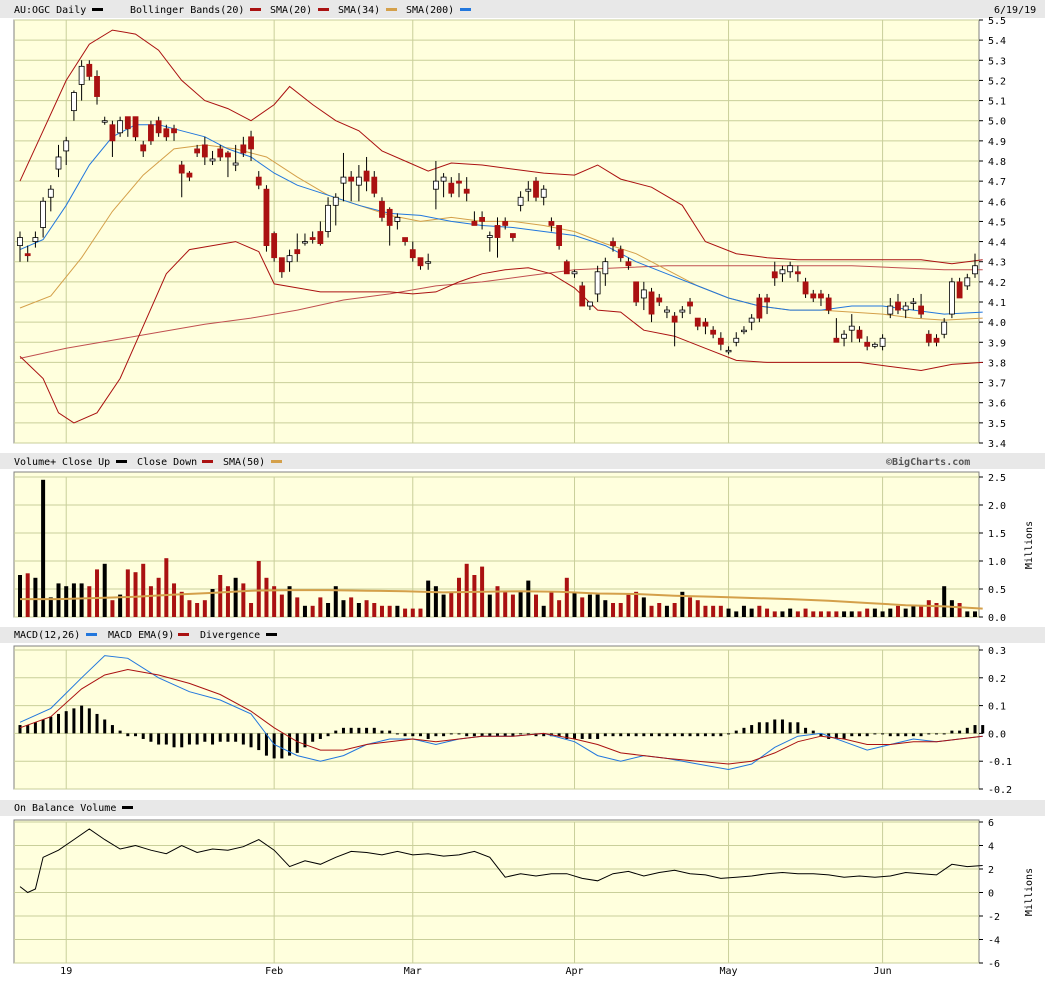 The width and height of the screenshot is (1045, 981). What do you see at coordinates (994, 917) in the screenshot?
I see `y-tick-label: -2` at bounding box center [994, 917].